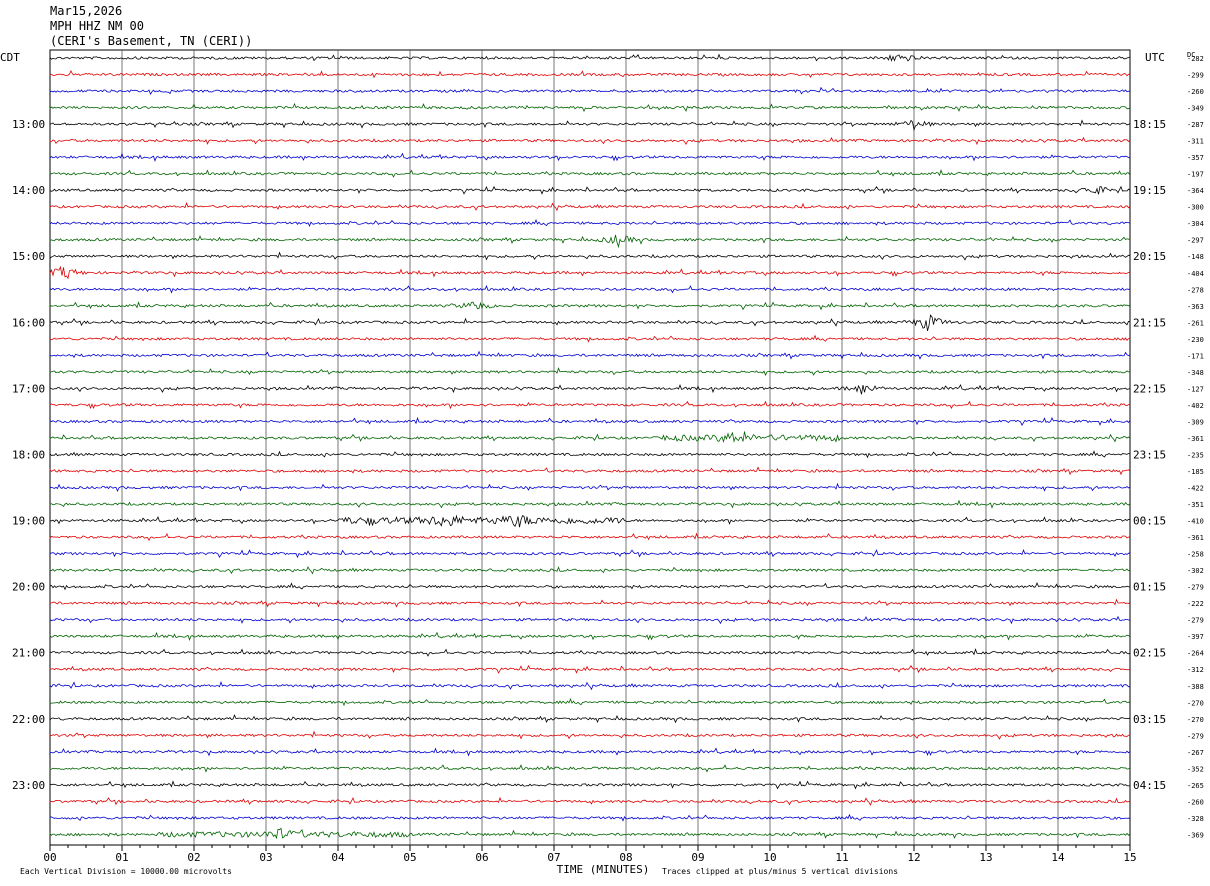  What do you see at coordinates (1195, 819) in the screenshot?
I see `dc-offset-label: -328` at bounding box center [1195, 819].